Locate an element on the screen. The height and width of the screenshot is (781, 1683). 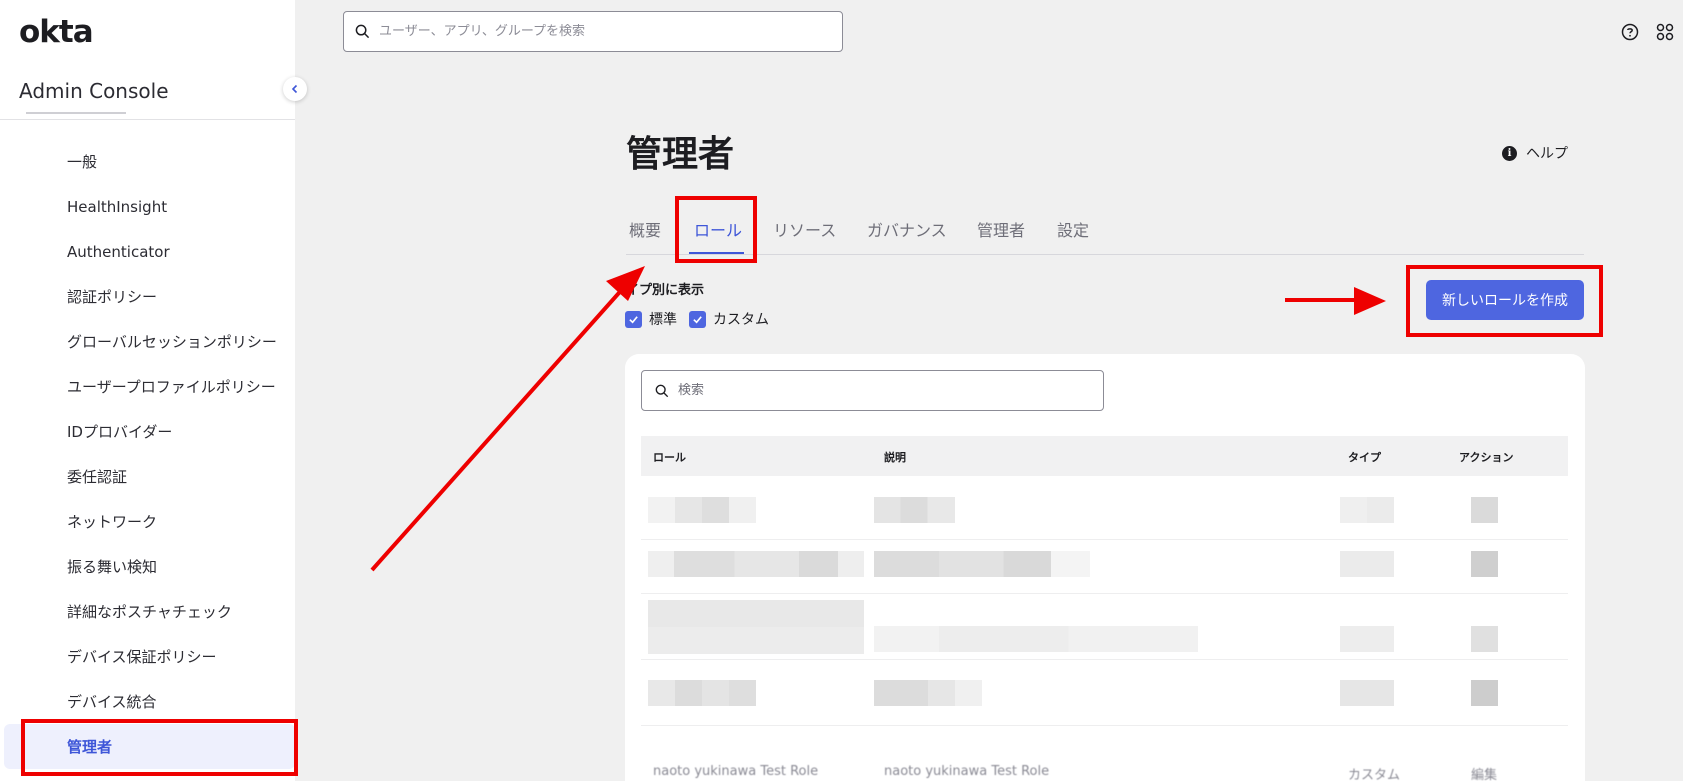
table-search-input is located at coordinates (888, 390).